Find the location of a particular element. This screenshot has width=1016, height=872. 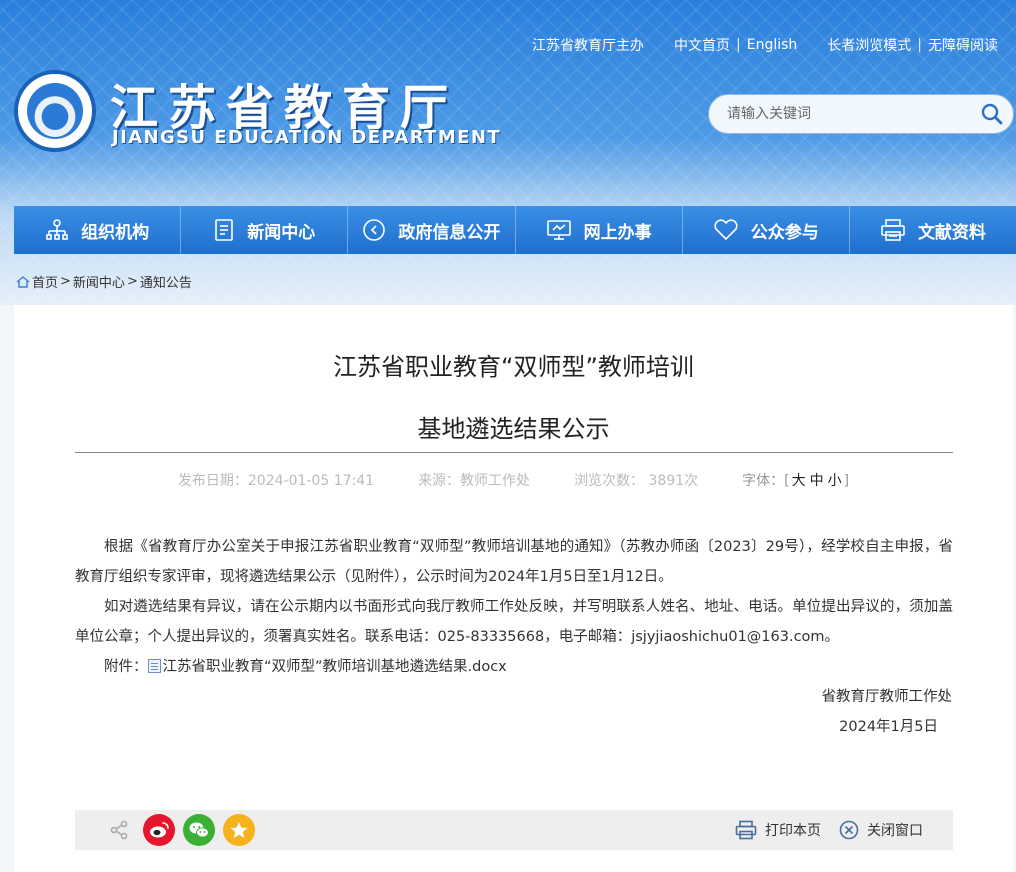

attachment-line: 附件： 江苏省职业教育“双师型”教师培训基地遴选结果.docx is located at coordinates (514, 667).